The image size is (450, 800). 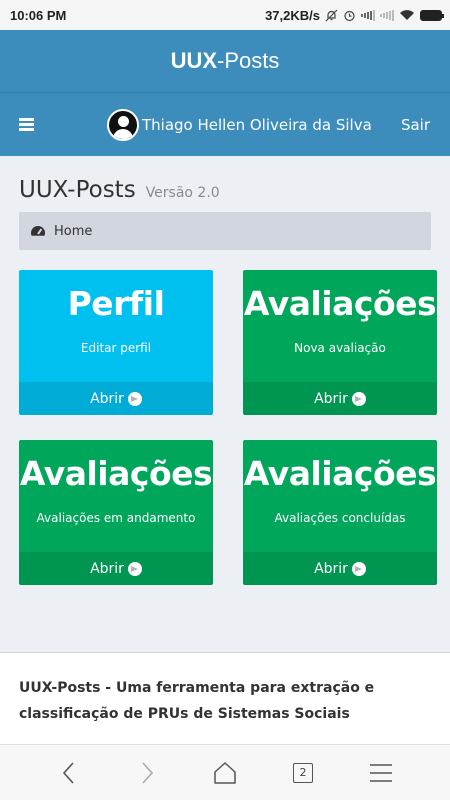 What do you see at coordinates (415, 125) in the screenshot?
I see `signout-button: Sair` at bounding box center [415, 125].